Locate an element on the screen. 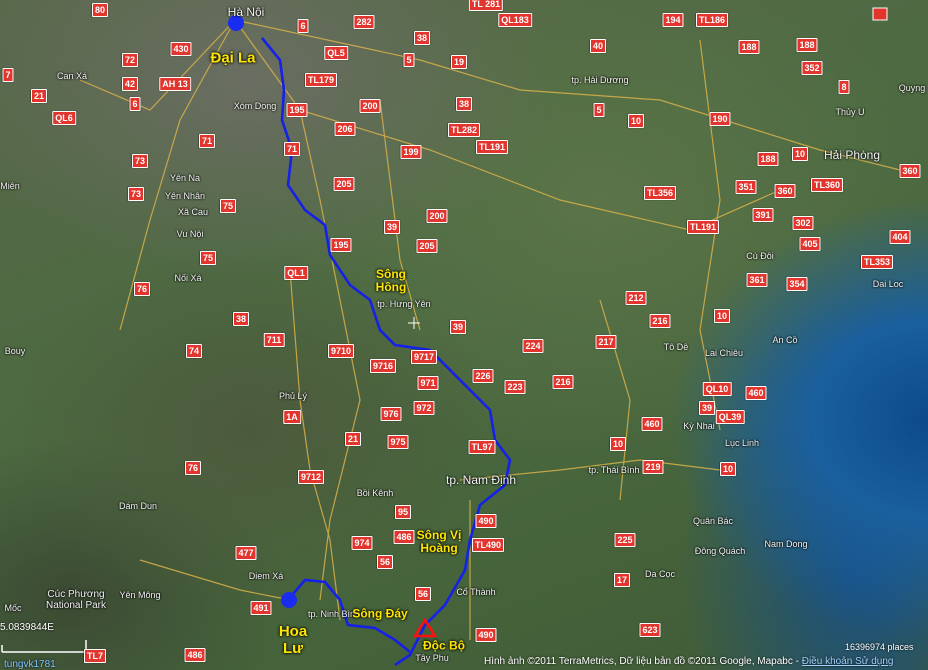  place-diem-xa: Diem Xá is located at coordinates (266, 576).